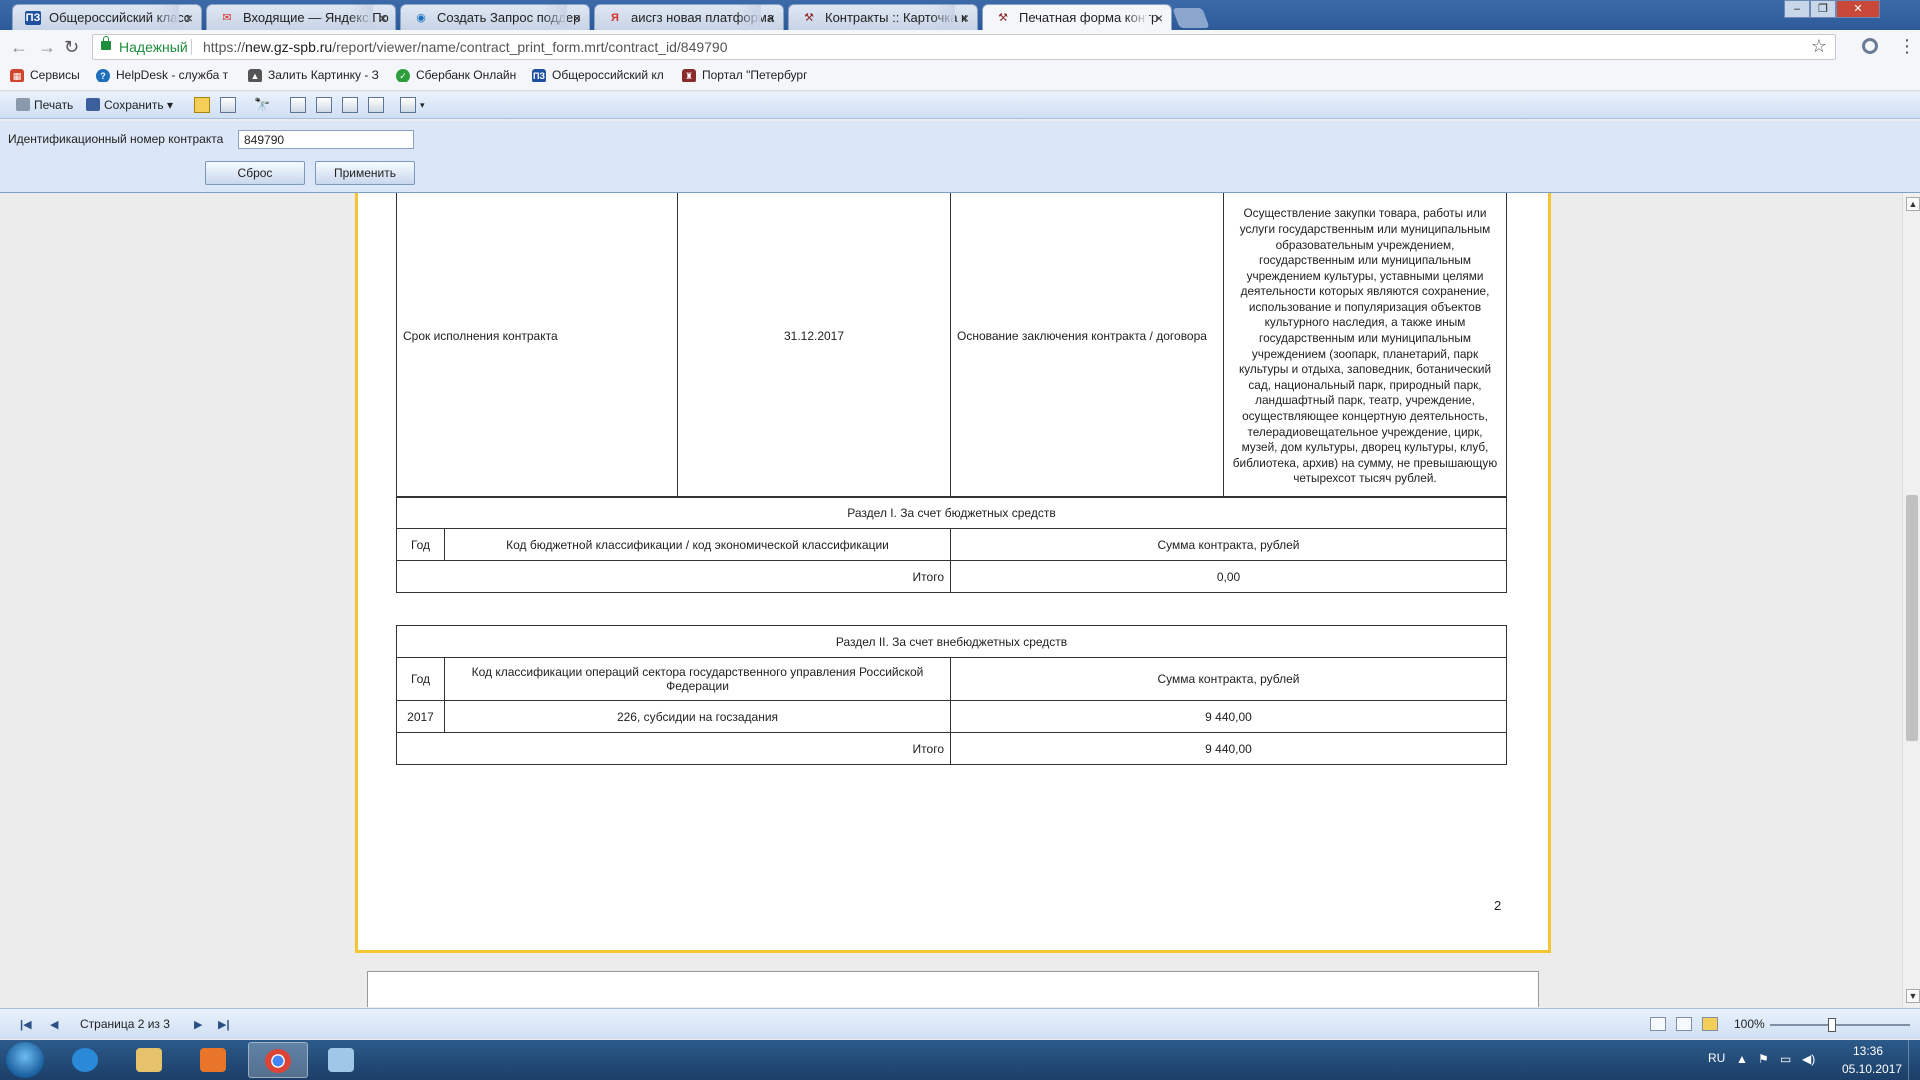 This screenshot has width=1920, height=1080. What do you see at coordinates (71, 47) in the screenshot?
I see `reload-icon: ↻` at bounding box center [71, 47].